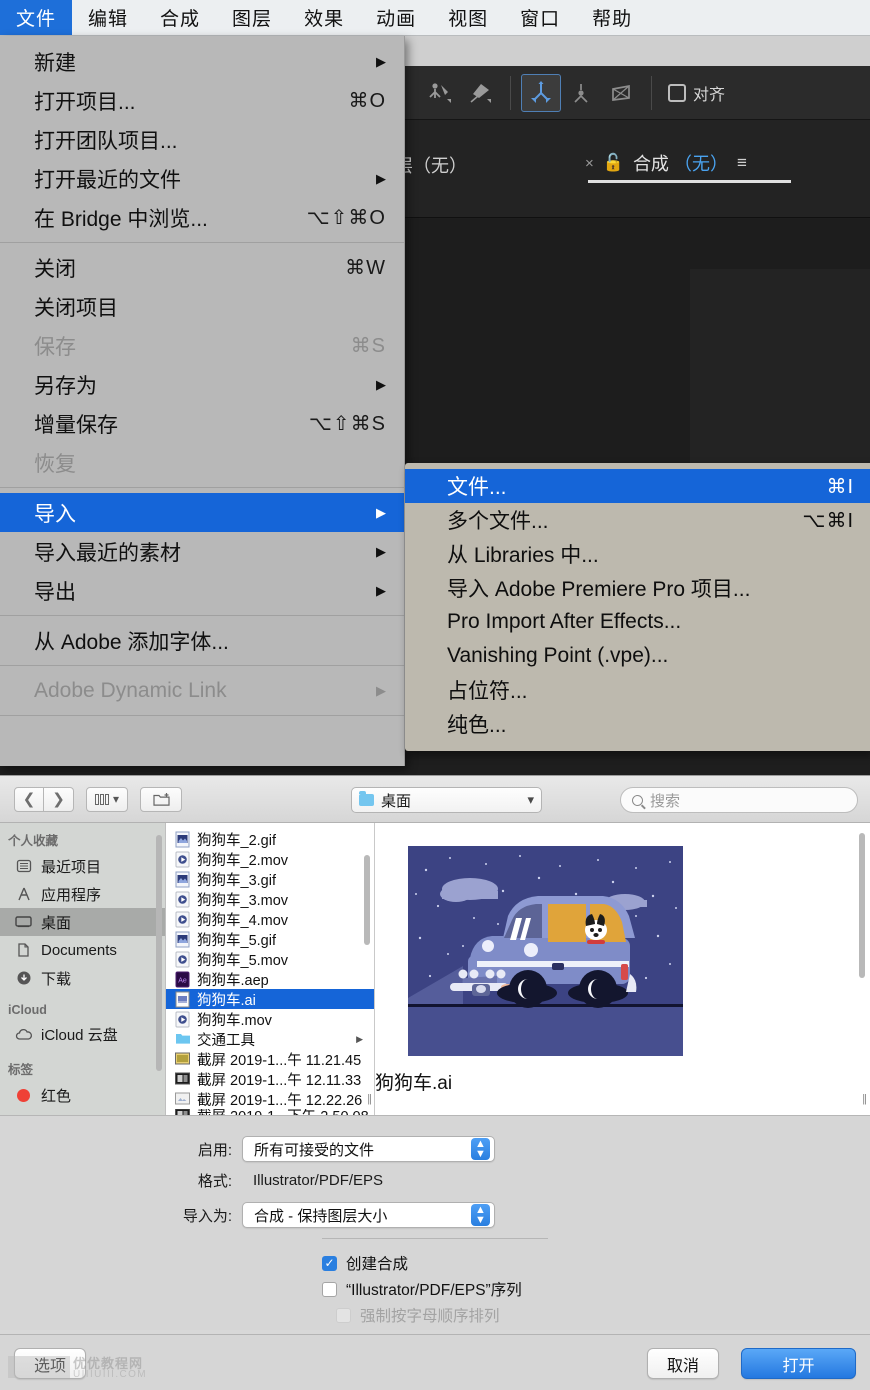  What do you see at coordinates (56, 979) in the screenshot?
I see `sidebar-item-label: 下载` at bounding box center [56, 979].